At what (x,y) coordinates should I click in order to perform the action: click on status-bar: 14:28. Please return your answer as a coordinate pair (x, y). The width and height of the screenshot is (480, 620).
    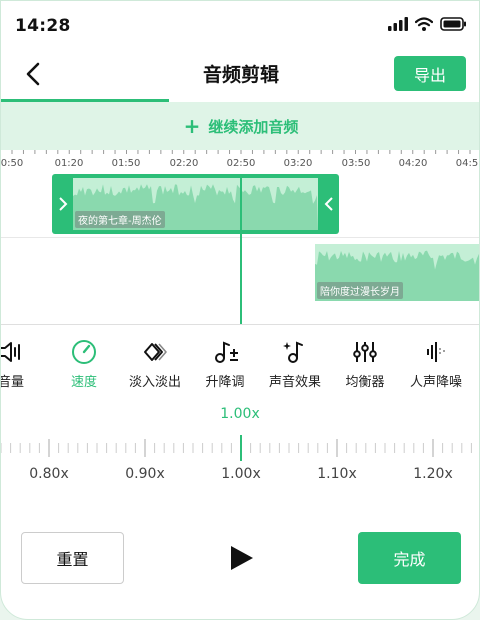
    Looking at the image, I should click on (240, 25).